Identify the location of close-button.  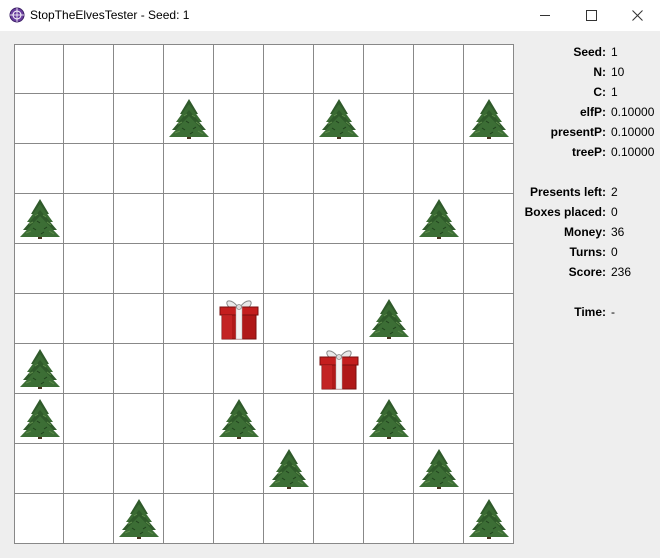
(637, 15).